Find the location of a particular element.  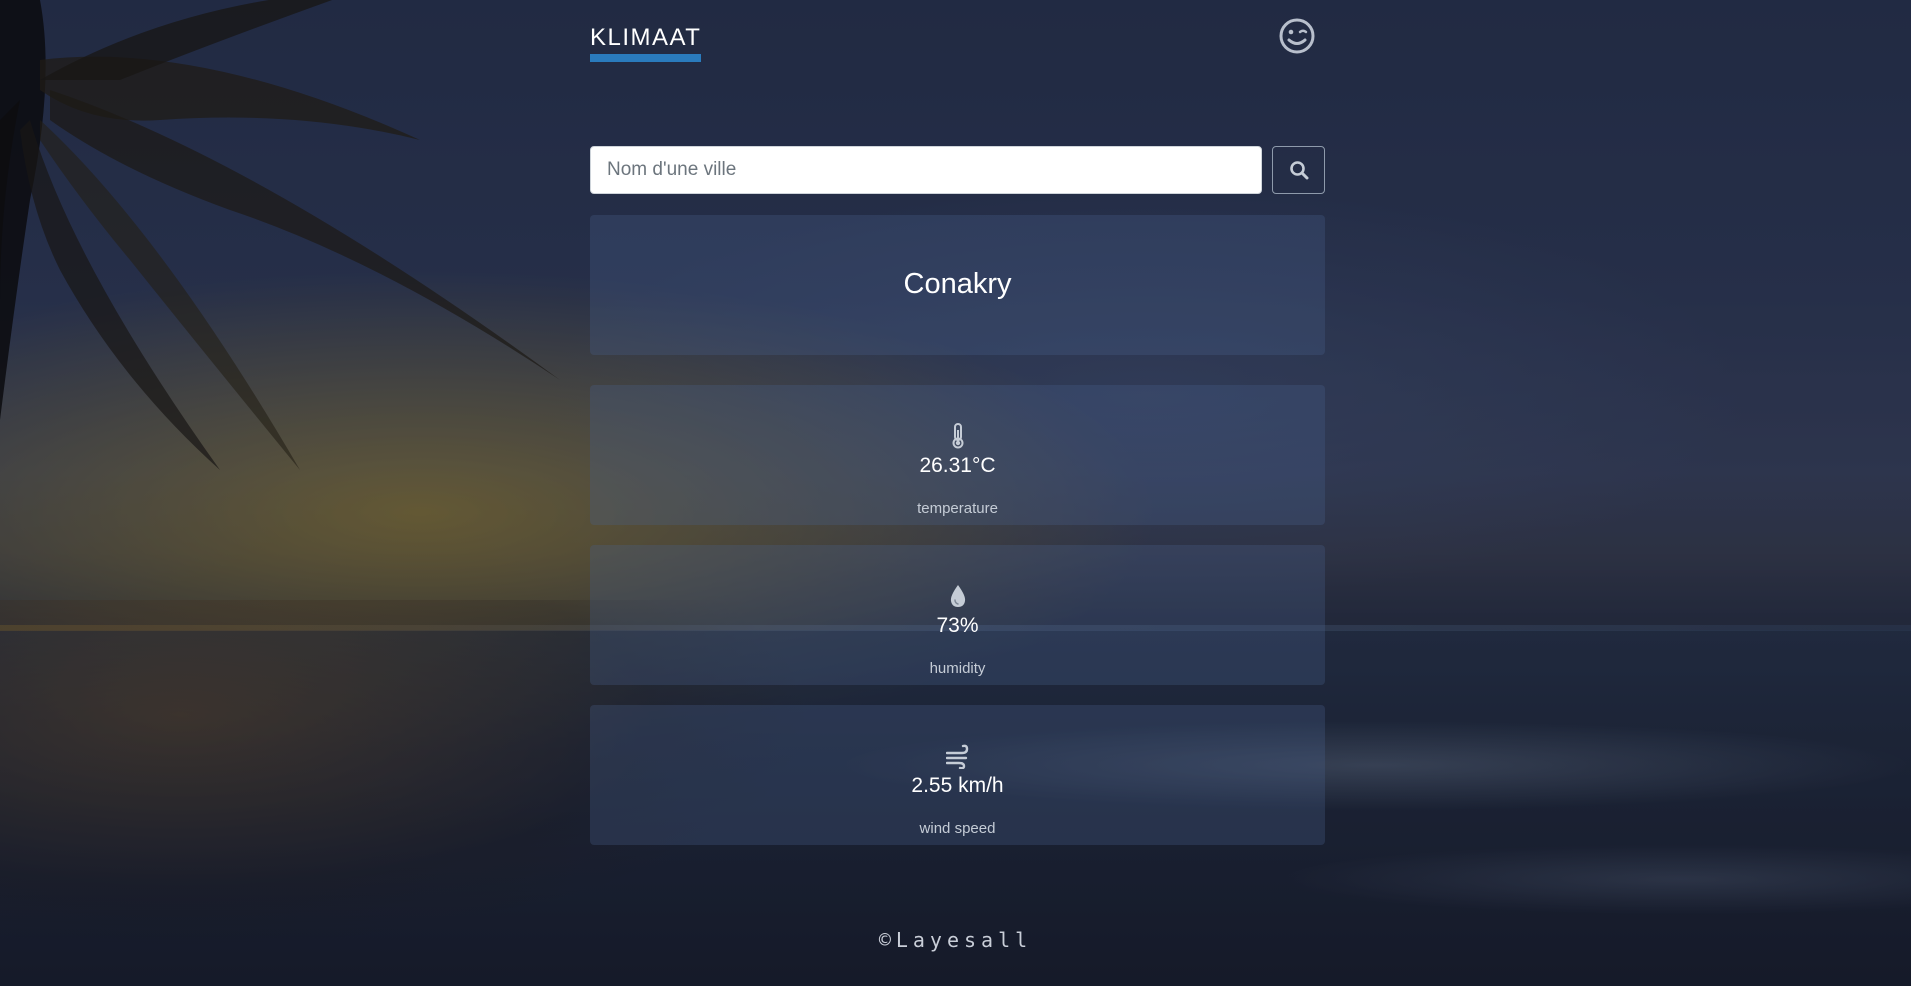

humidity-card: 73% humidity is located at coordinates (957, 615).